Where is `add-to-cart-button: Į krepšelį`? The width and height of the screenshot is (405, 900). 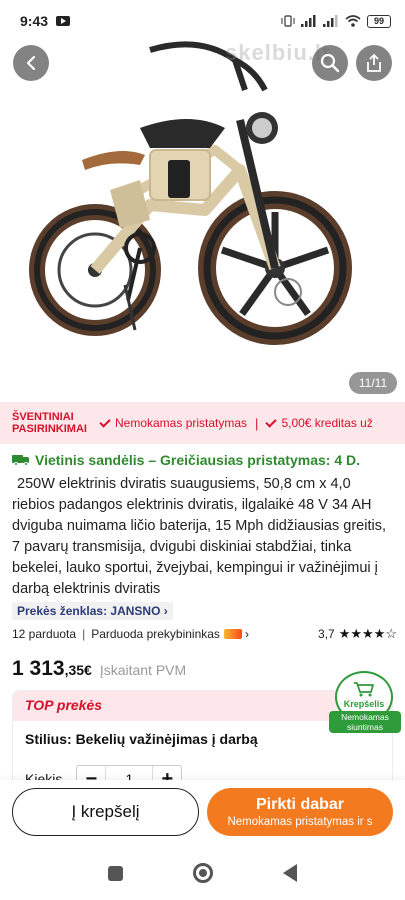
add-to-cart-button: Į krepšelį is located at coordinates (105, 812).